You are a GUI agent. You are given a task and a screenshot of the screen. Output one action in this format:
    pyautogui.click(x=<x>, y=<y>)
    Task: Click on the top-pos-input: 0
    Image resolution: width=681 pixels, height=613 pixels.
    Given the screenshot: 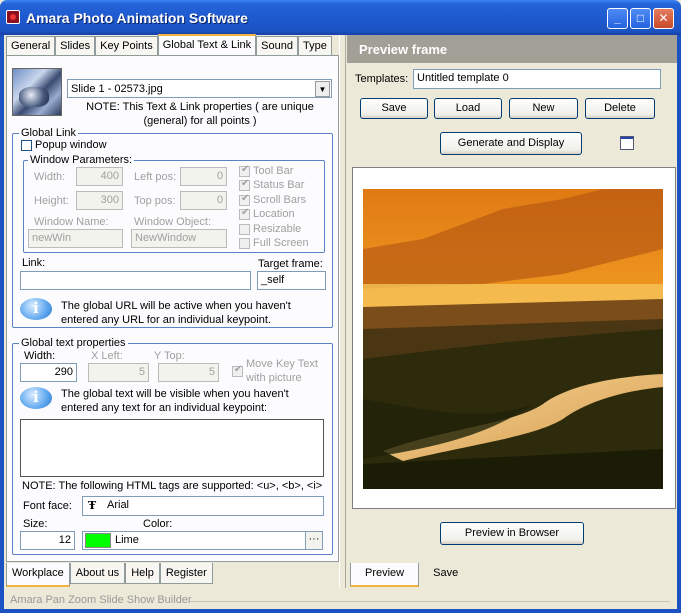 What is the action you would take?
    pyautogui.click(x=203, y=200)
    